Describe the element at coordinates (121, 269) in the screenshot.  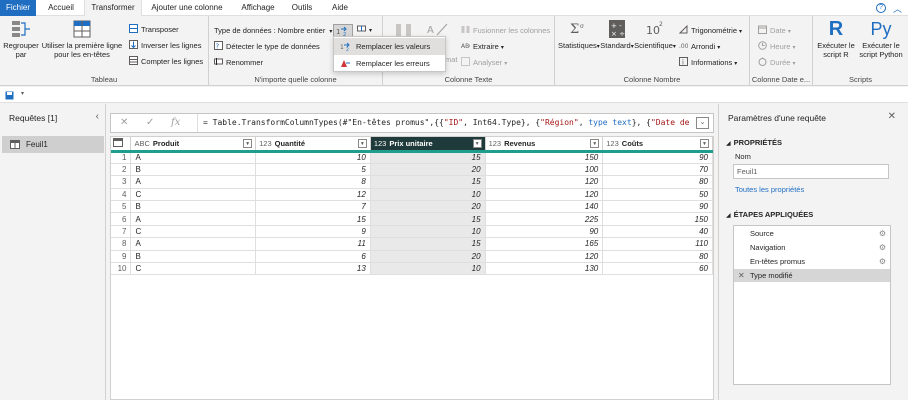
I see `row-number: 10` at that location.